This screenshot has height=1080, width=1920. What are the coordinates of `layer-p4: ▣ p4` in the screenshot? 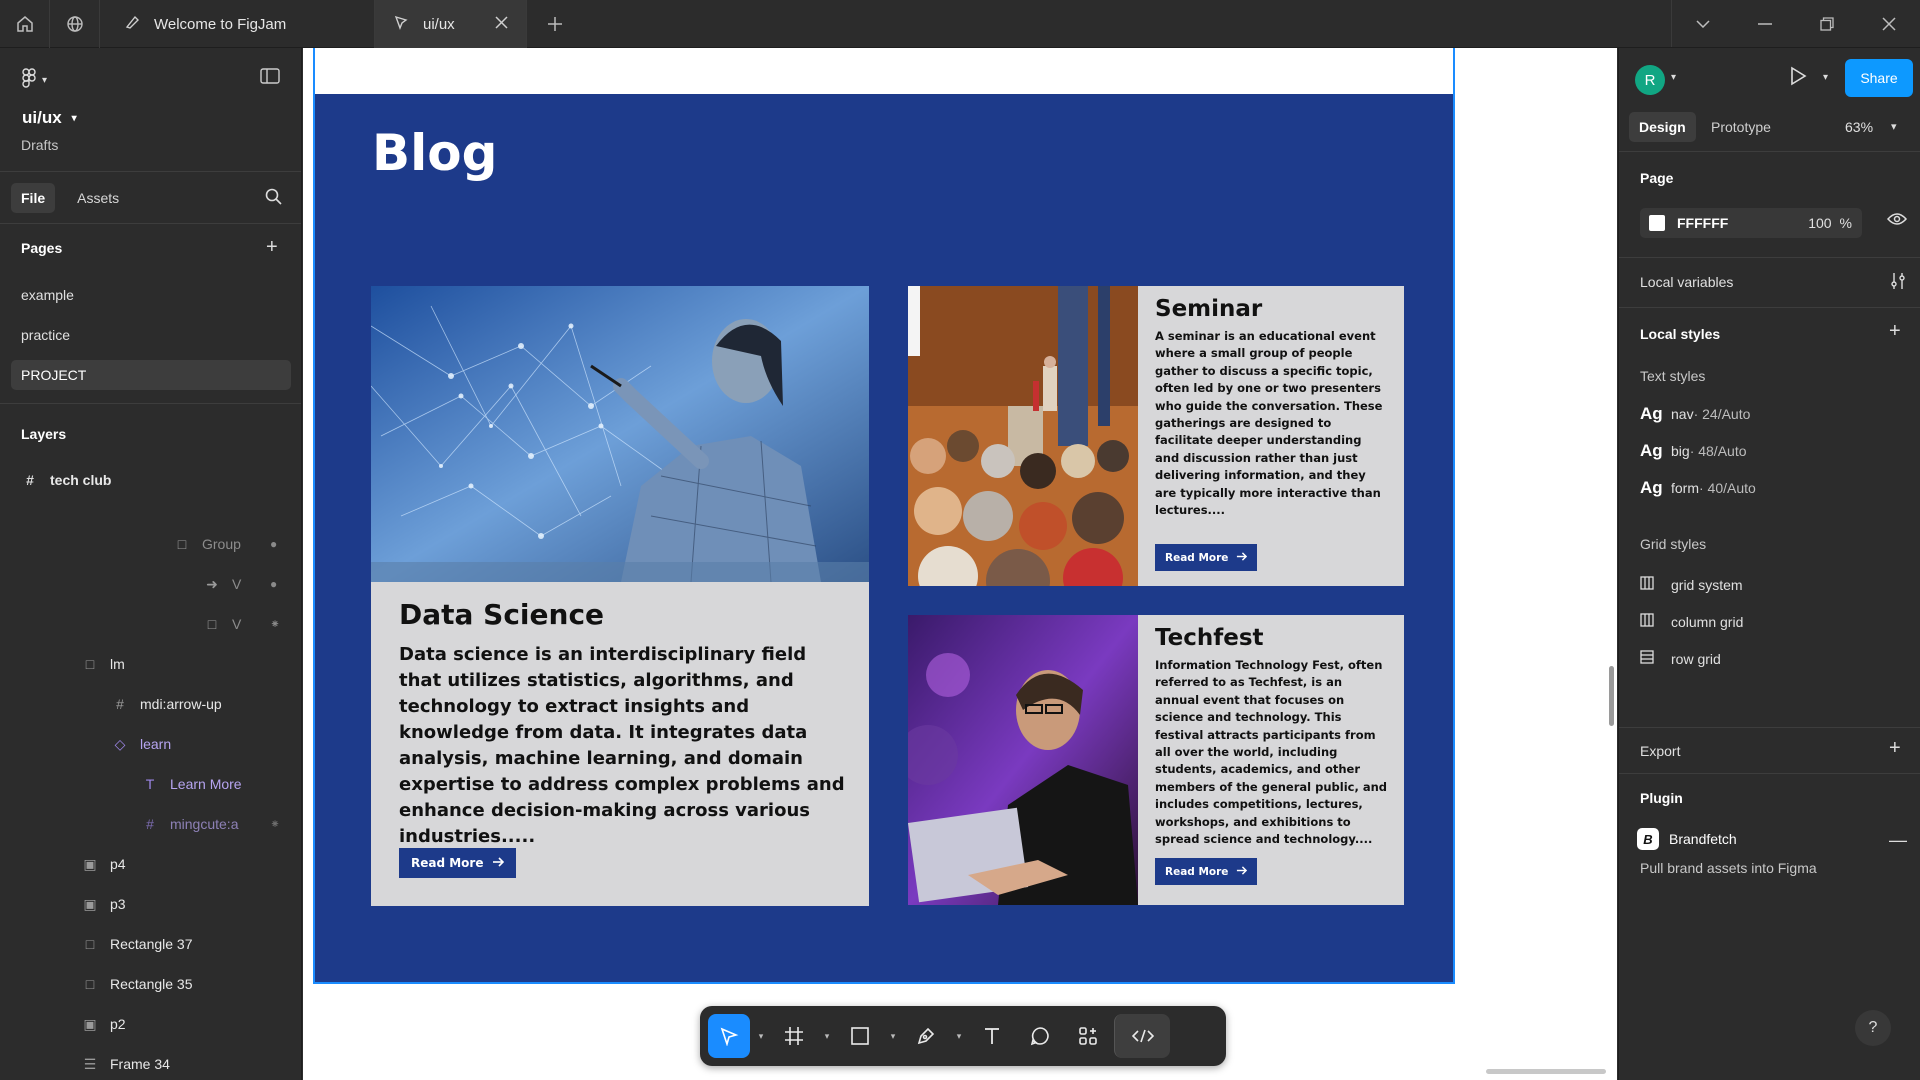 It's located at (150, 864).